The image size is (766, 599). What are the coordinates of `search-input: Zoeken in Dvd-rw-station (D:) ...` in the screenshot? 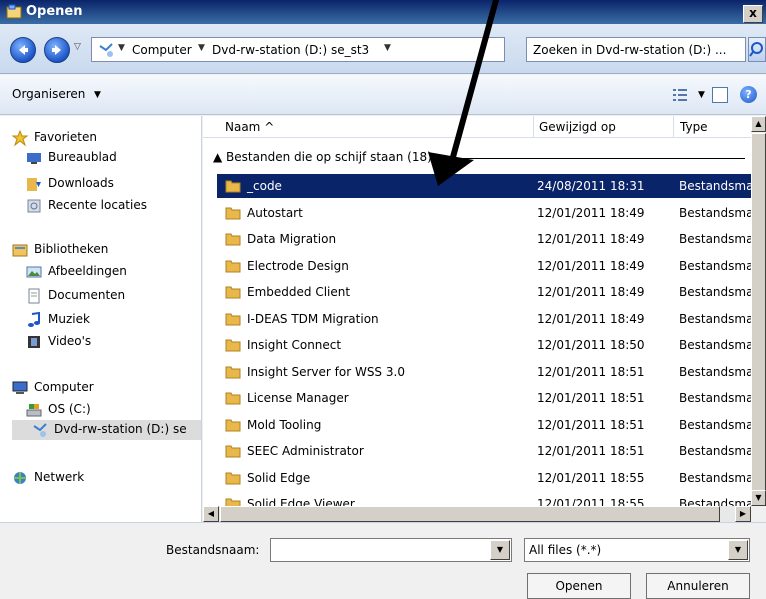 It's located at (636, 49).